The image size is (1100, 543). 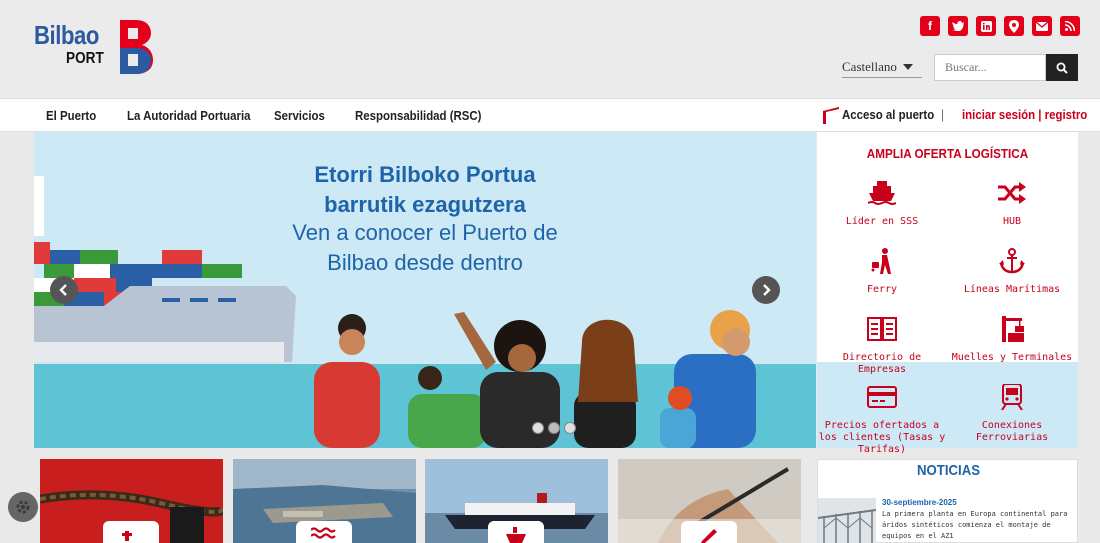 What do you see at coordinates (882, 329) in the screenshot?
I see `book-icon` at bounding box center [882, 329].